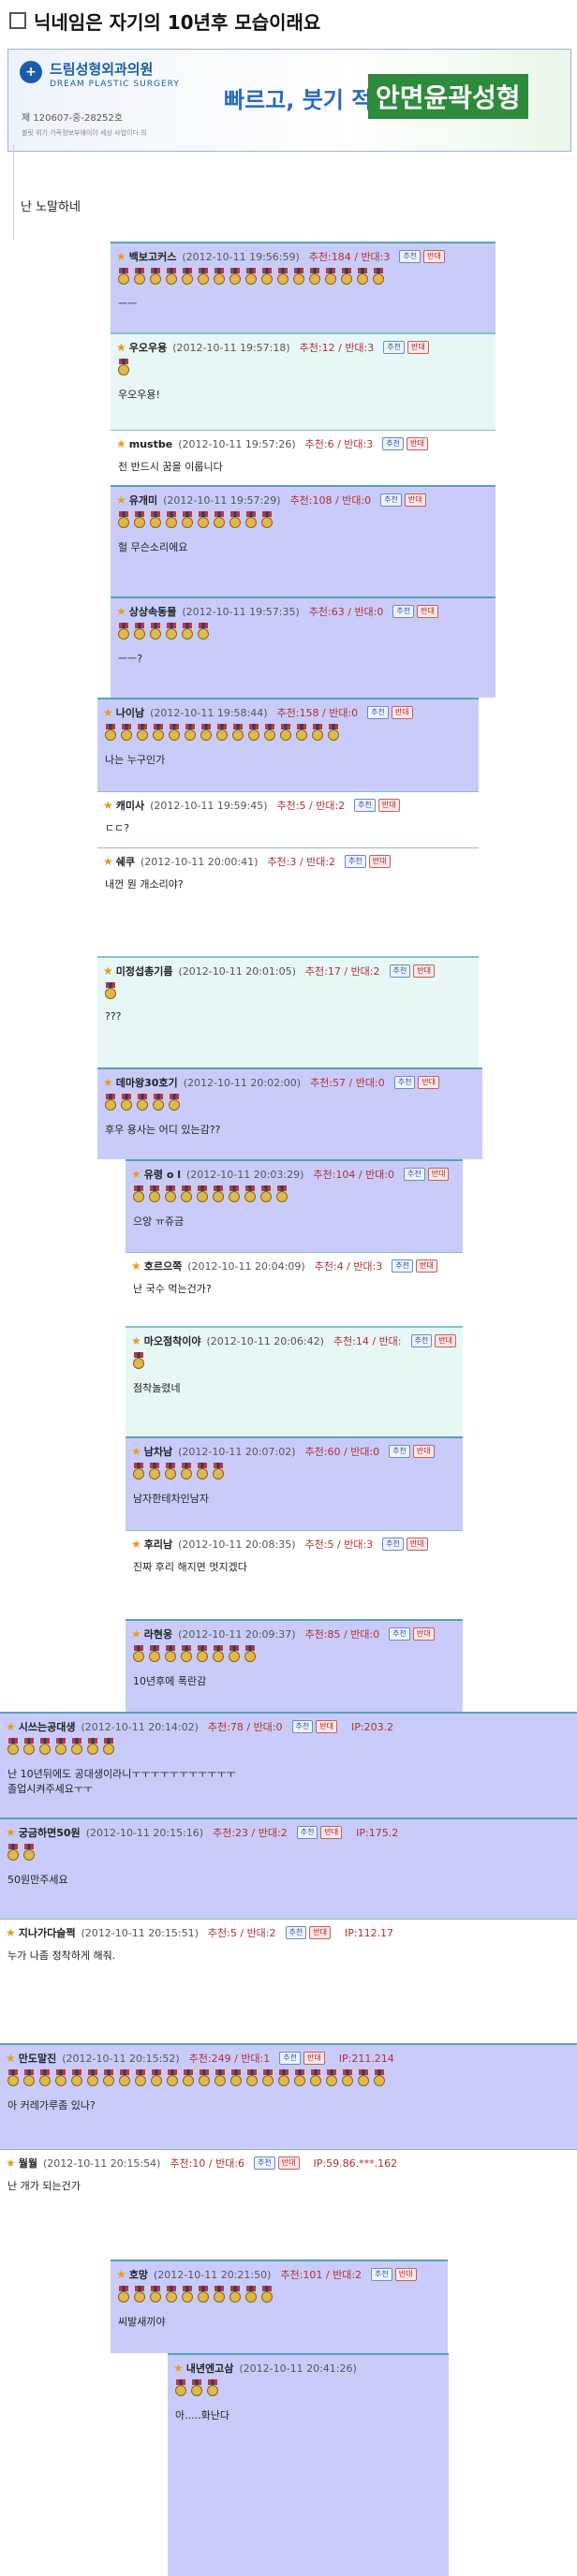 This screenshot has height=2576, width=577. What do you see at coordinates (153, 256) in the screenshot?
I see `comment-nick: 백보고커스` at bounding box center [153, 256].